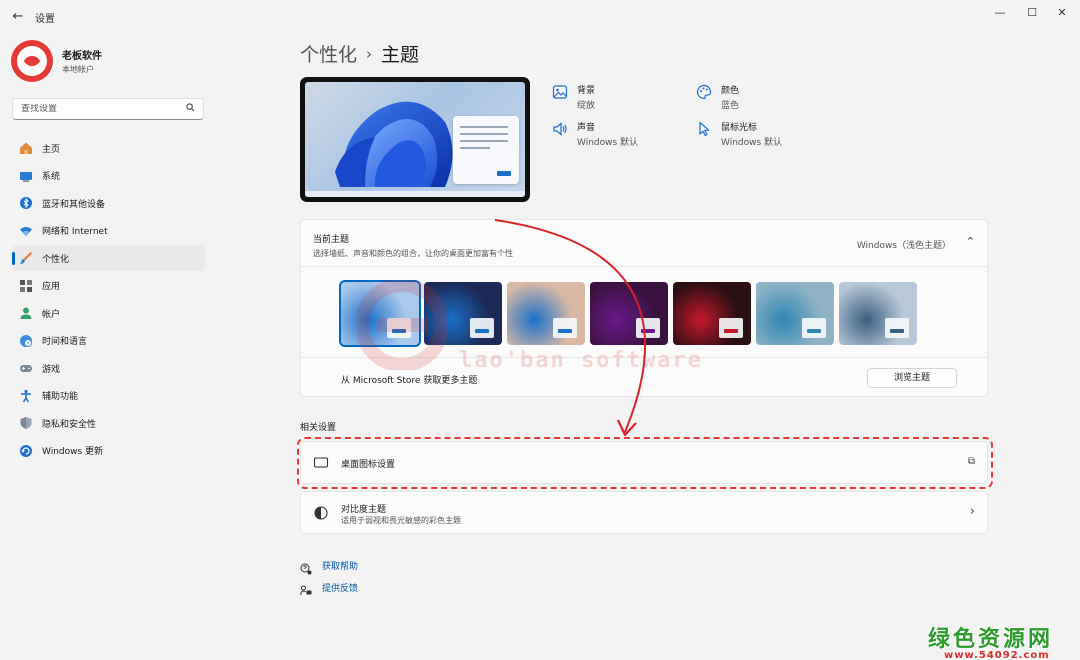 The width and height of the screenshot is (1080, 660). Describe the element at coordinates (321, 463) in the screenshot. I see `desktop-icon` at that location.